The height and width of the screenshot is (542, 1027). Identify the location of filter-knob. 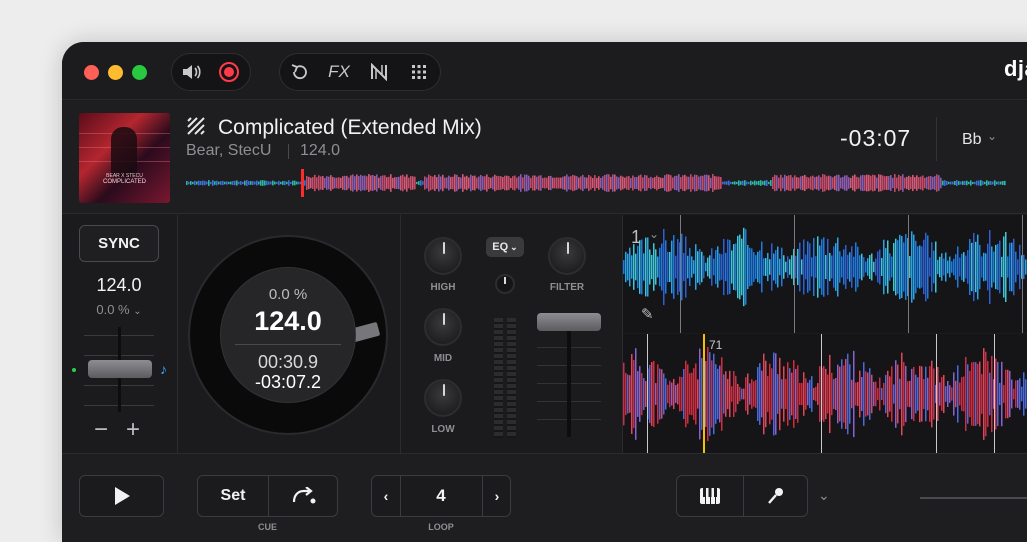
(567, 256).